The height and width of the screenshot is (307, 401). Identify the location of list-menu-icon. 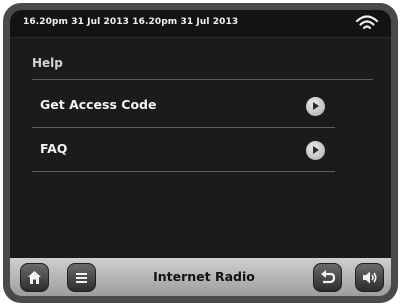
(81, 278).